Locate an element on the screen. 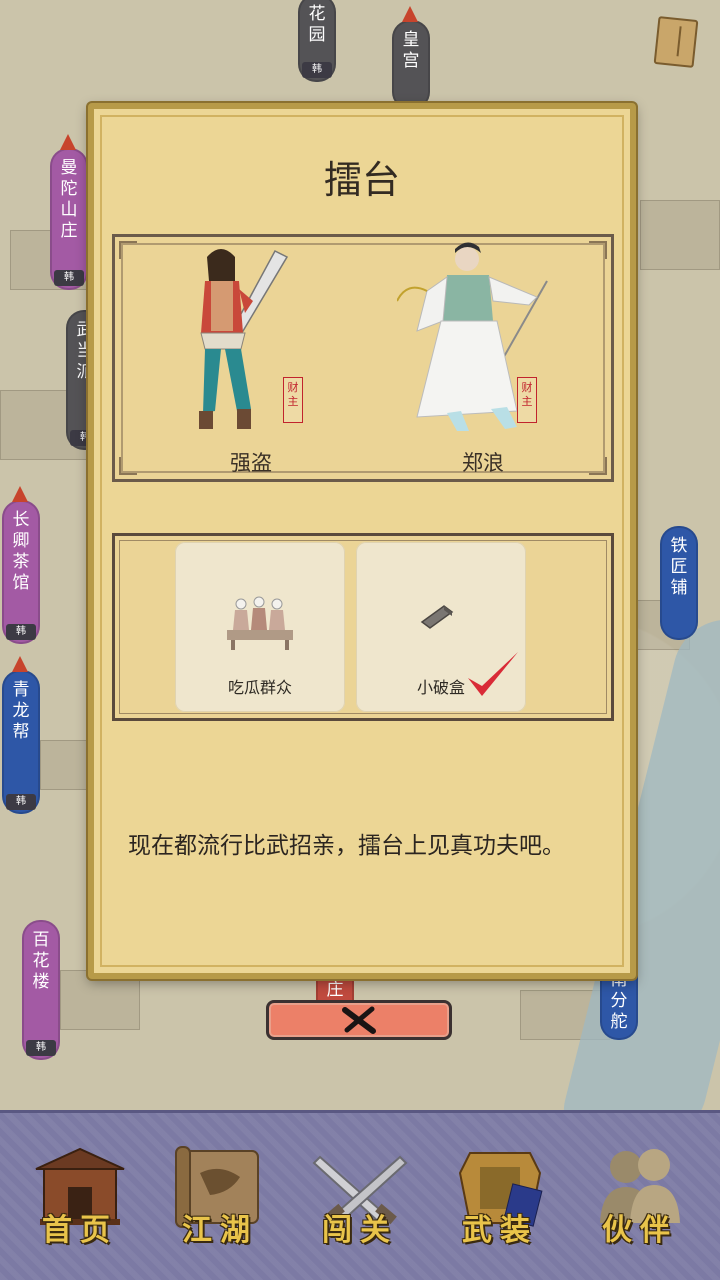 This screenshot has height=1280, width=720. map-book-icon is located at coordinates (676, 42).